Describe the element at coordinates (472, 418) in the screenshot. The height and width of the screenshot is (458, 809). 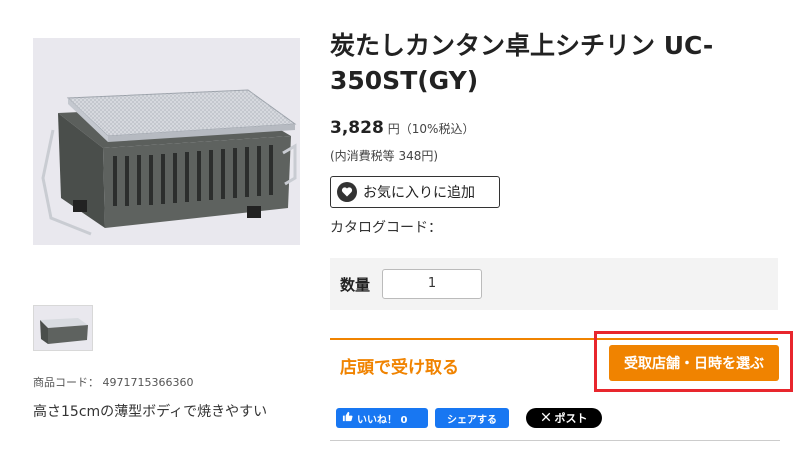
I see `facebook-share-button: シェアする` at that location.